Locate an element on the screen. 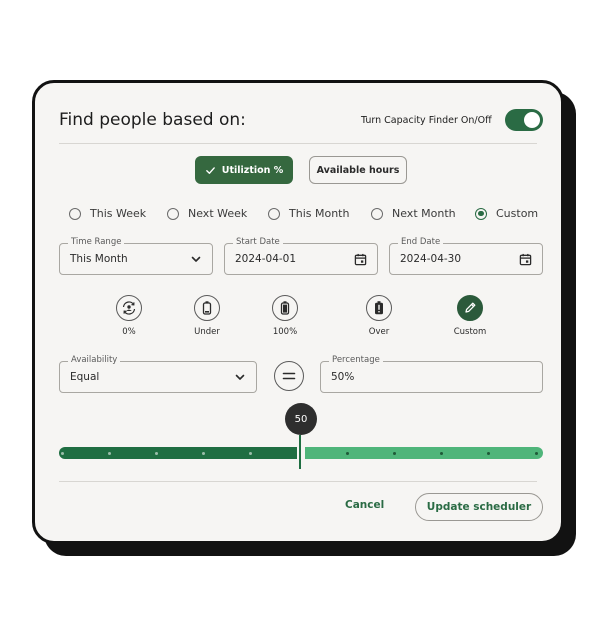  sync-person-icon is located at coordinates (129, 308).